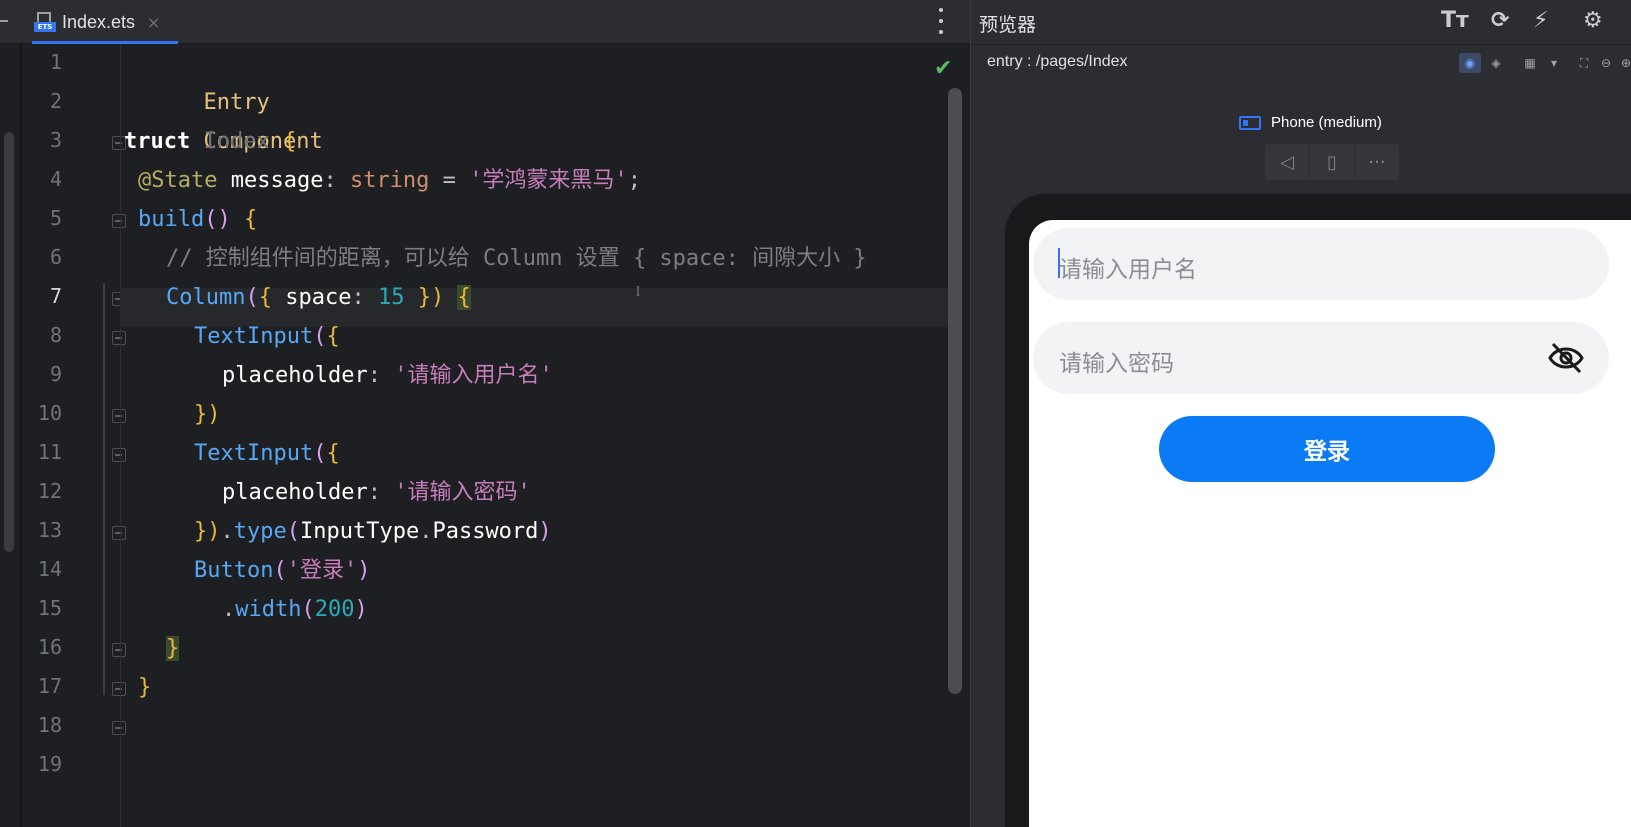 This screenshot has width=1631, height=827. Describe the element at coordinates (389, 180) in the screenshot. I see `code-line-4: @State message: string = '学鸿蒙来黑马';` at that location.